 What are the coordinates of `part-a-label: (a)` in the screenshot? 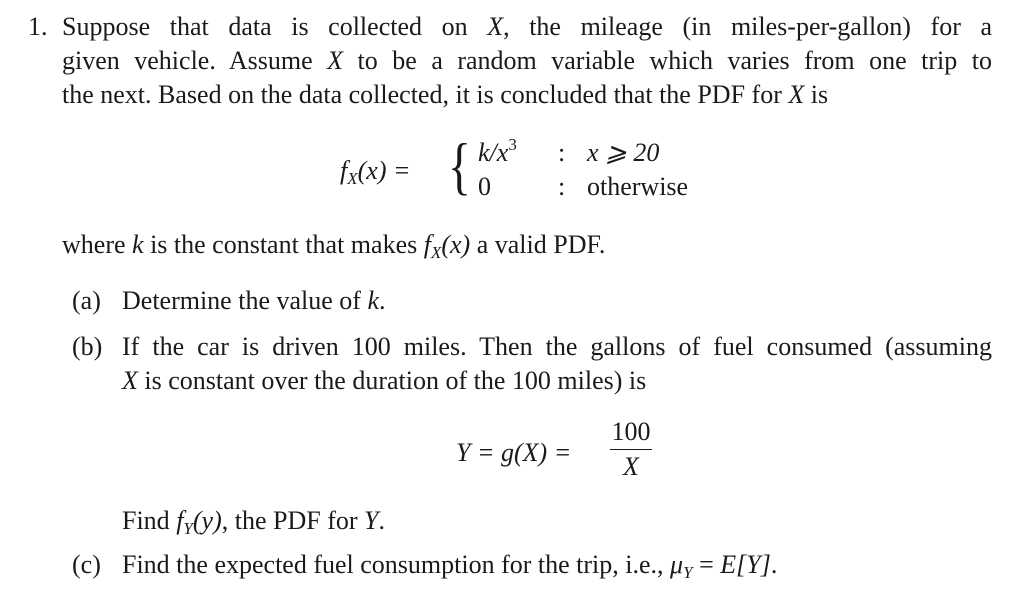 It's located at (86, 300).